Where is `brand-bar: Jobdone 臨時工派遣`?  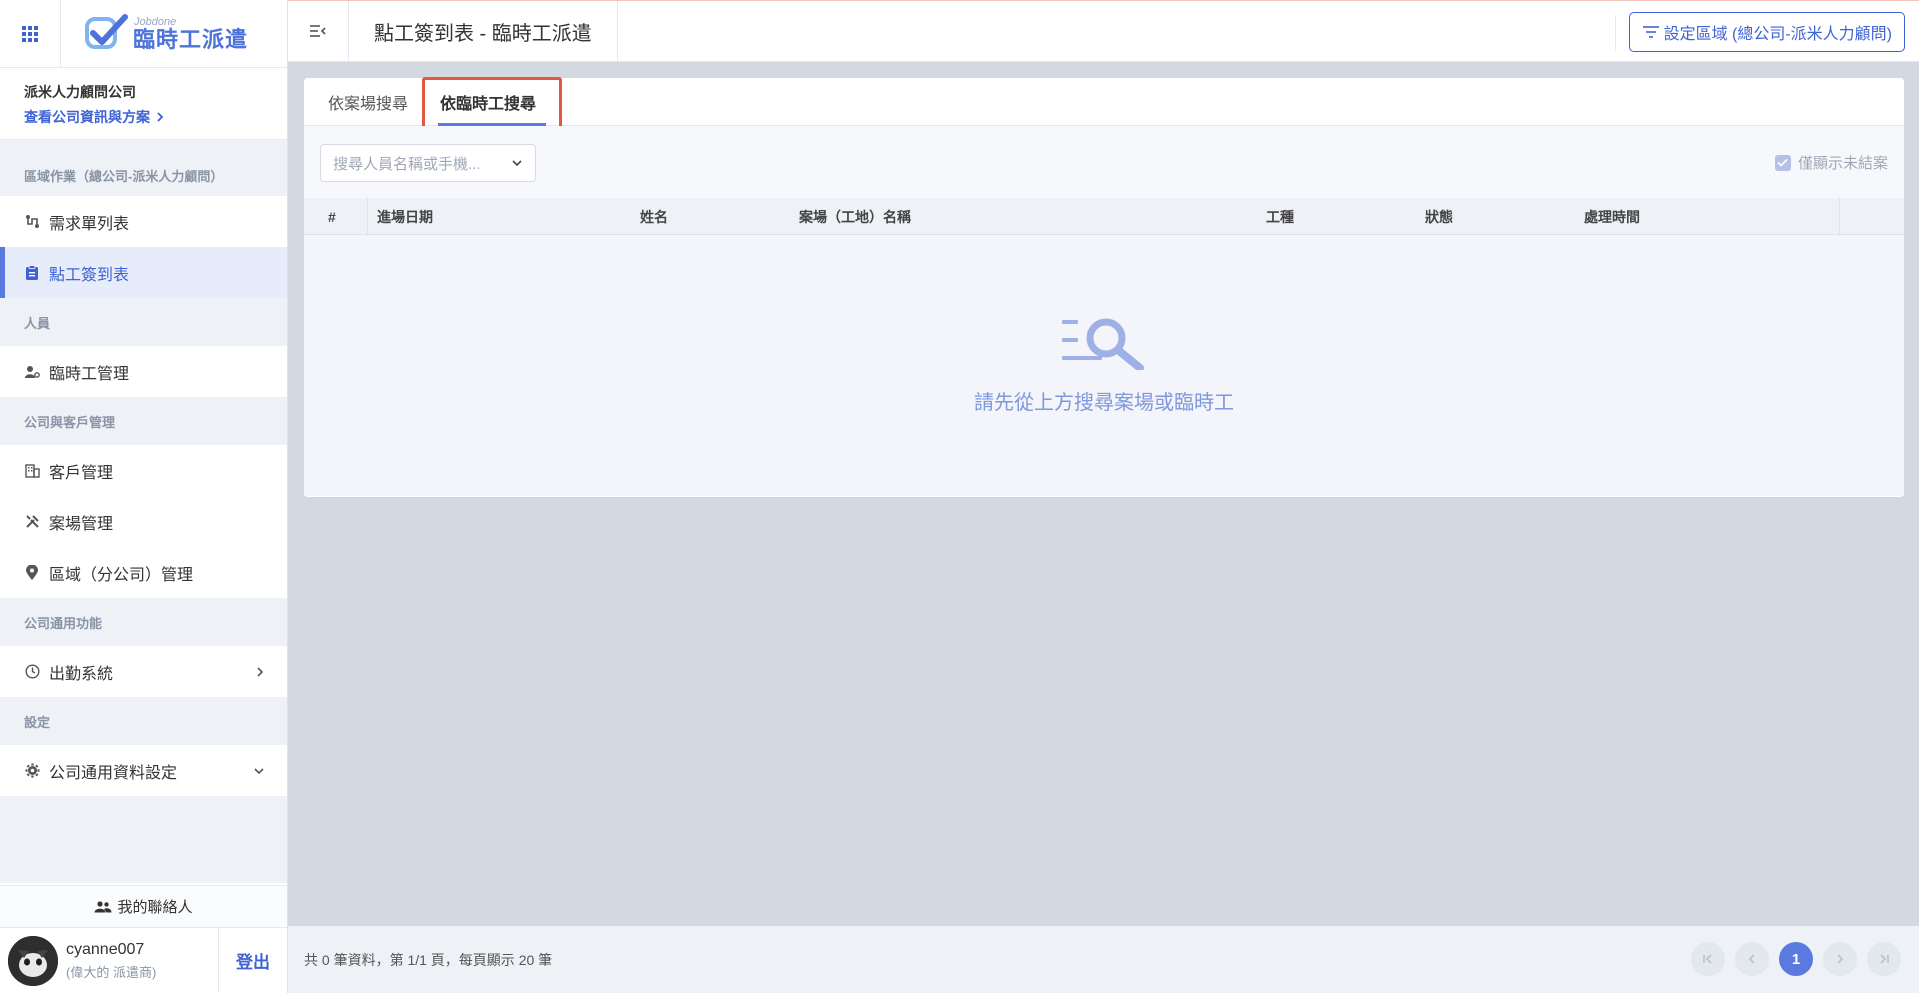 brand-bar: Jobdone 臨時工派遣 is located at coordinates (143, 34).